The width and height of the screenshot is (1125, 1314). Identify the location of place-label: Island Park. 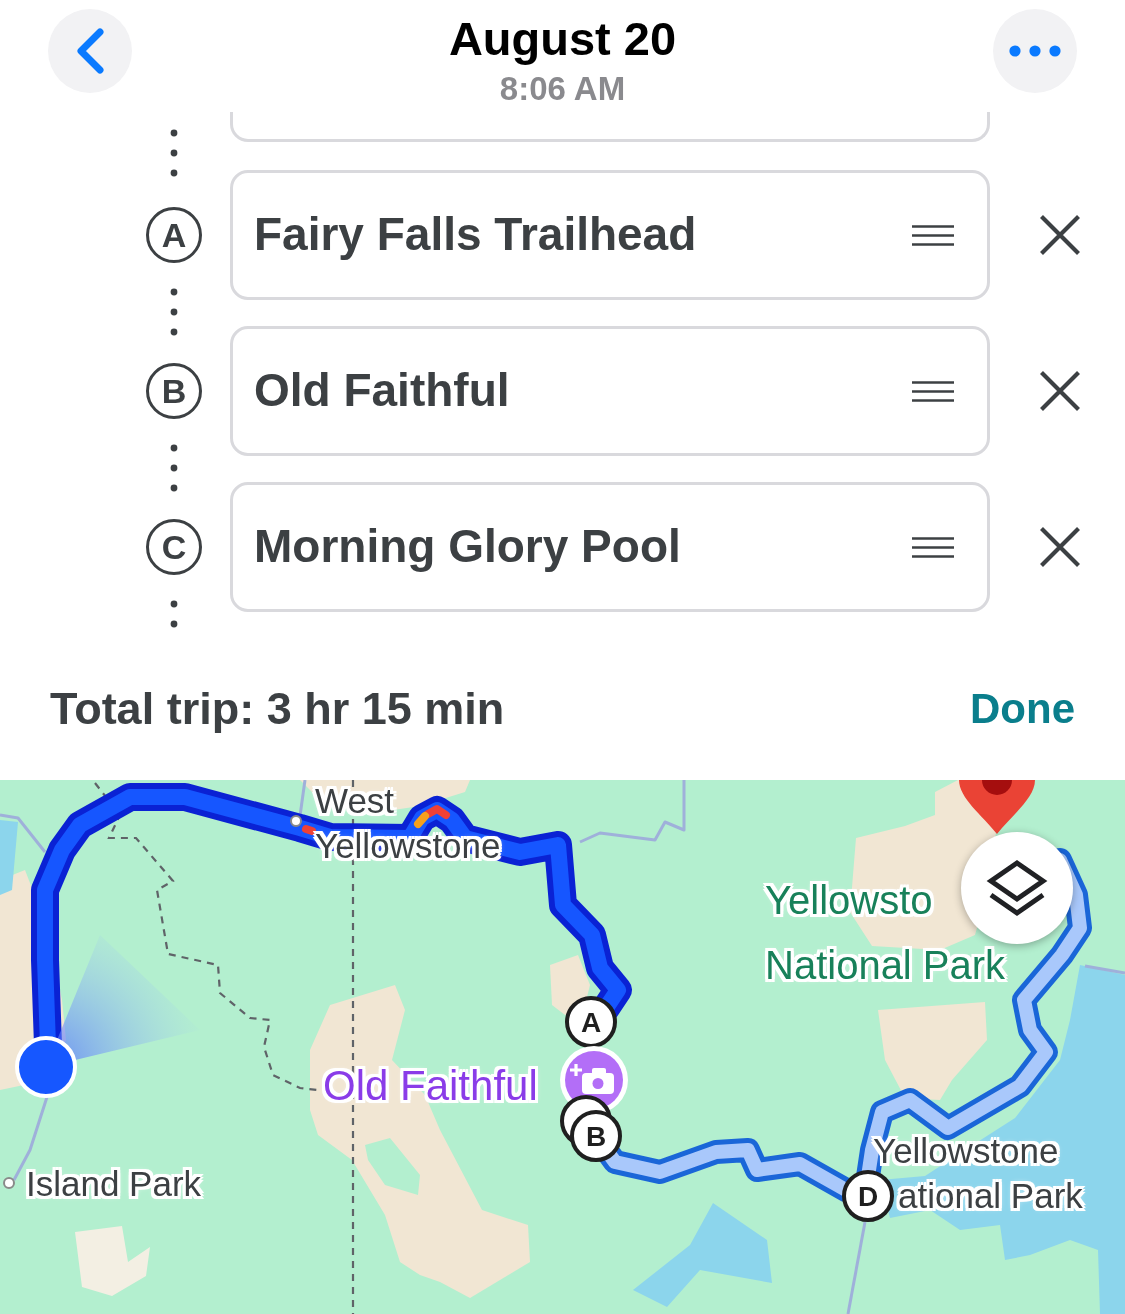
(114, 1183).